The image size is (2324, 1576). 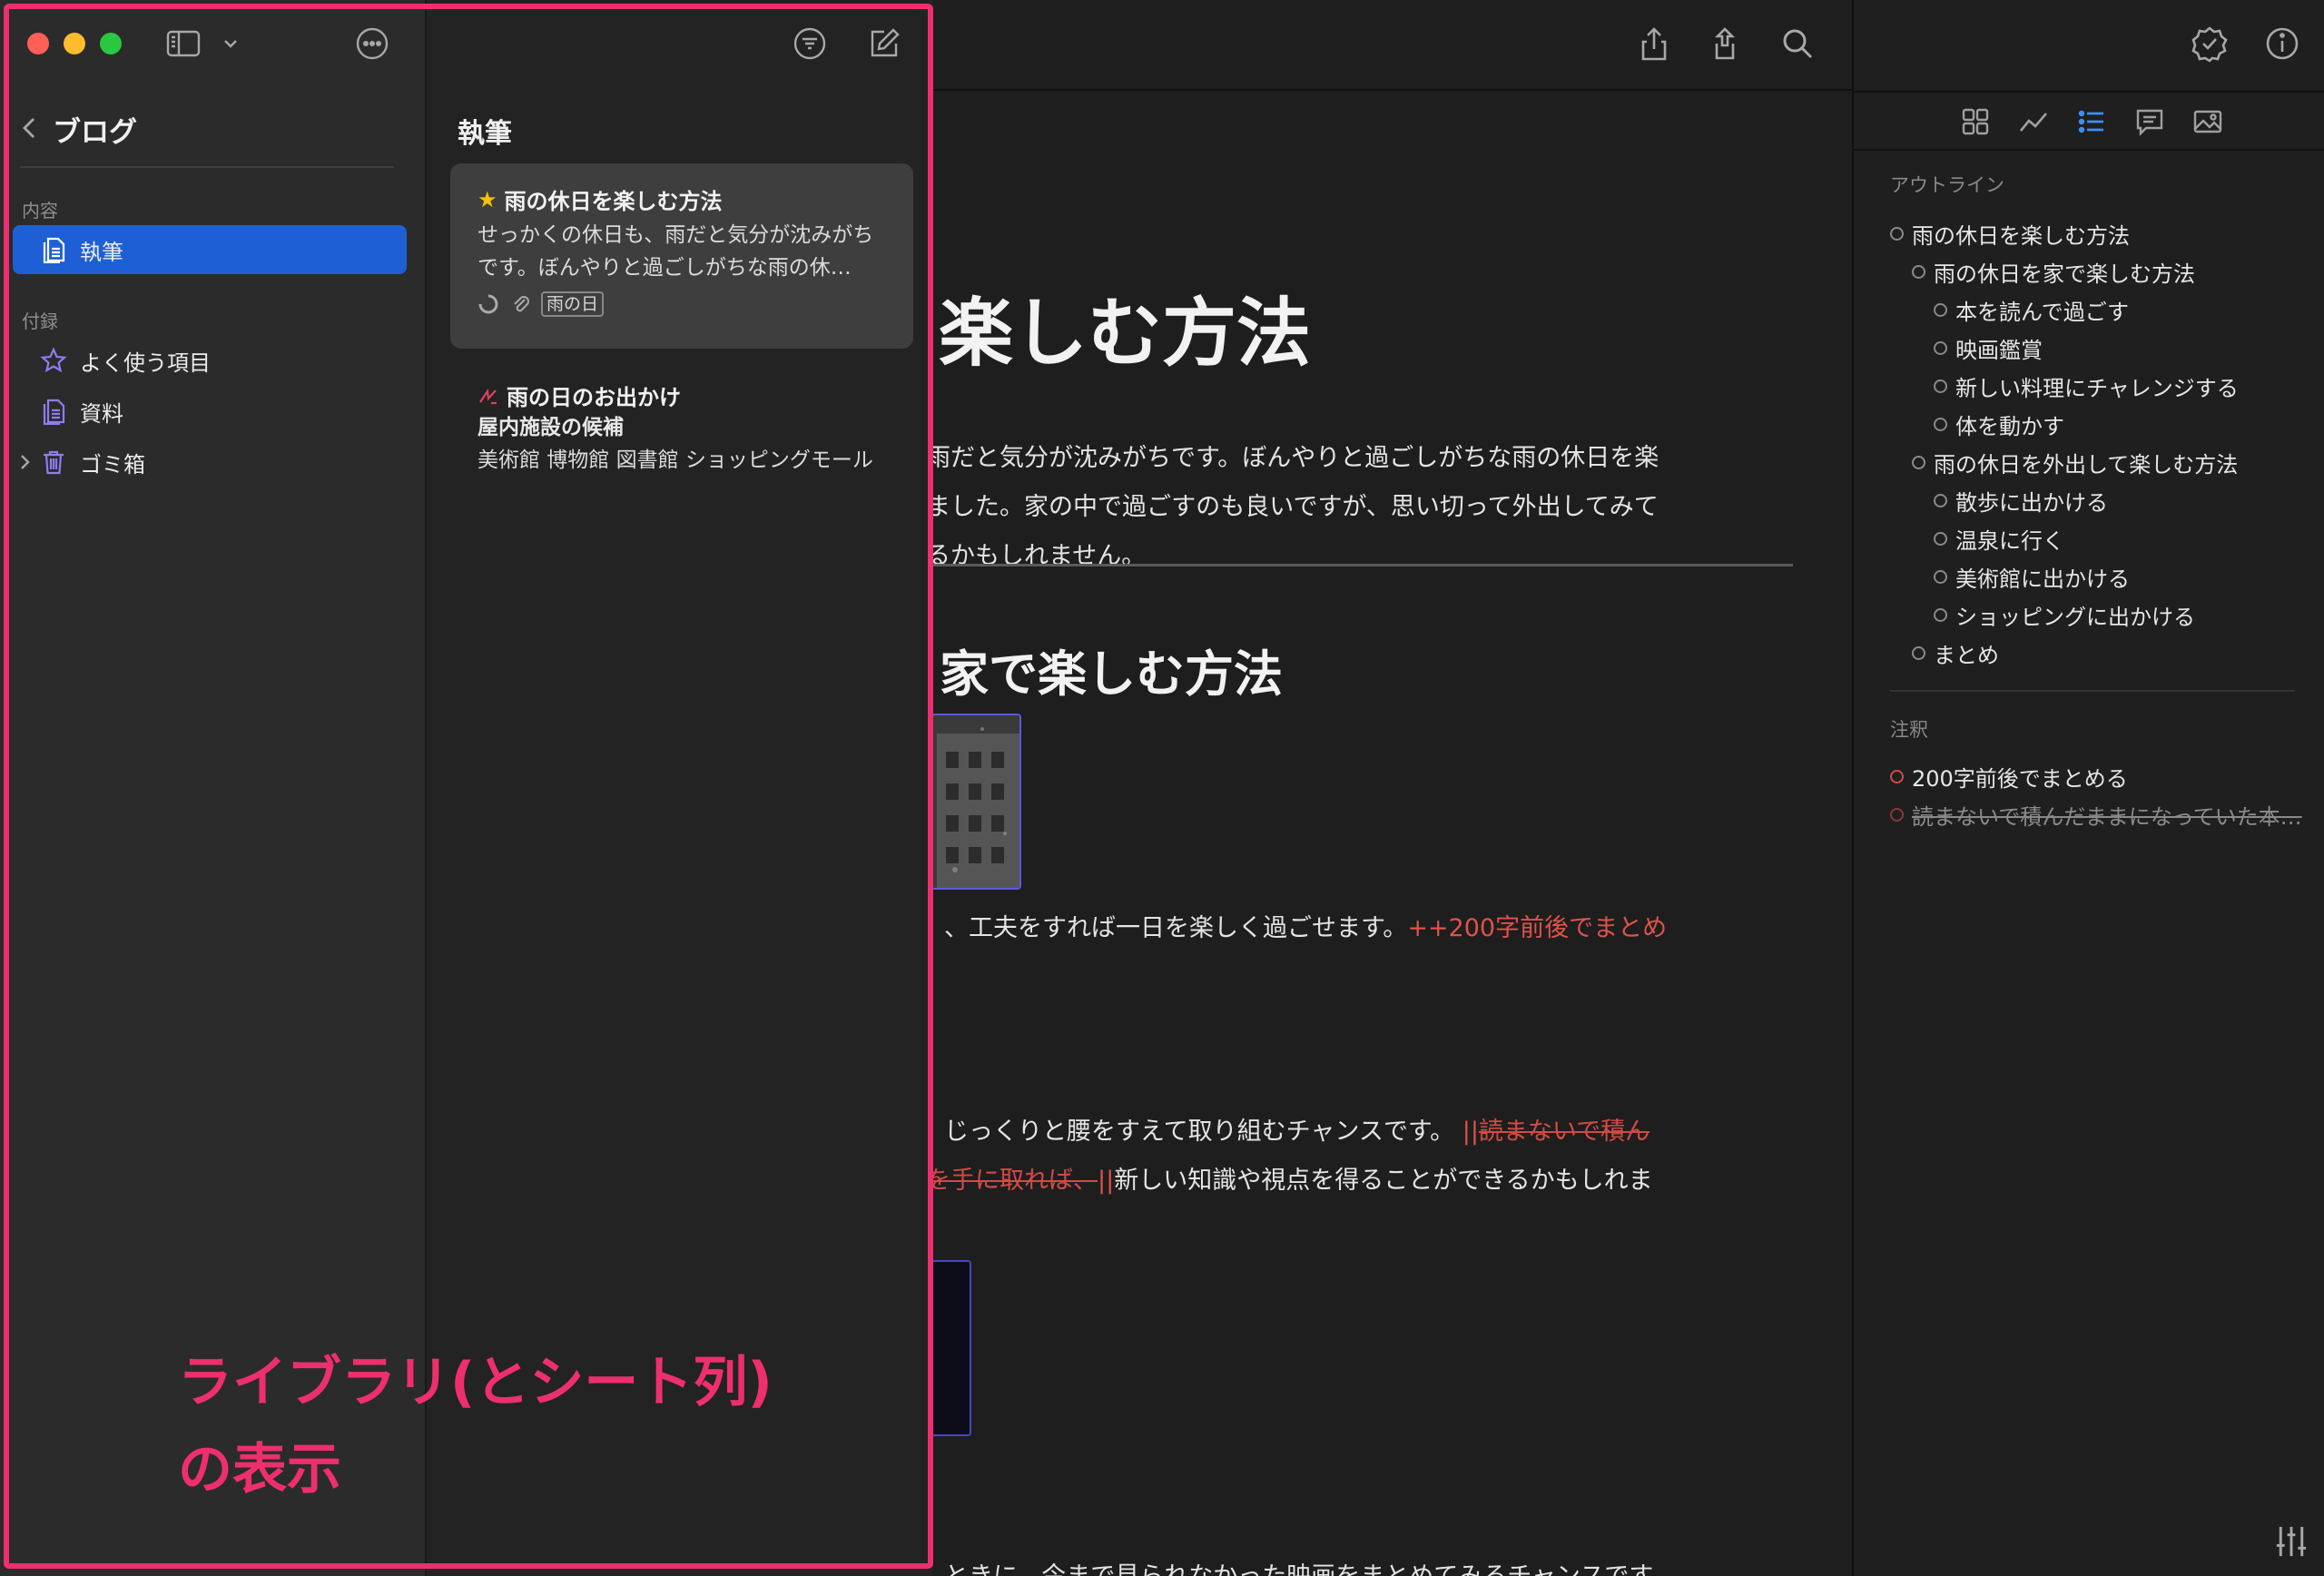 What do you see at coordinates (74, 43) in the screenshot?
I see `minimize-window-button` at bounding box center [74, 43].